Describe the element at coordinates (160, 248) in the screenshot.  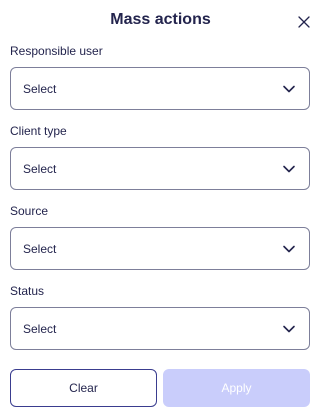
I see `source-select: Select` at that location.